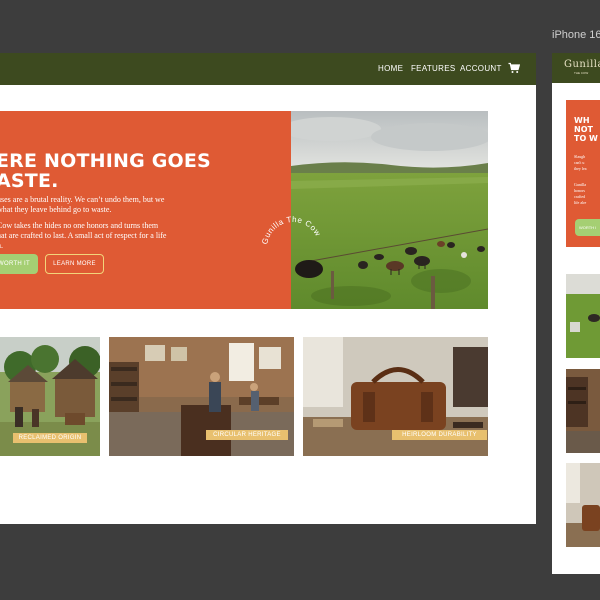  I want to click on cart-icon, so click(514, 68).